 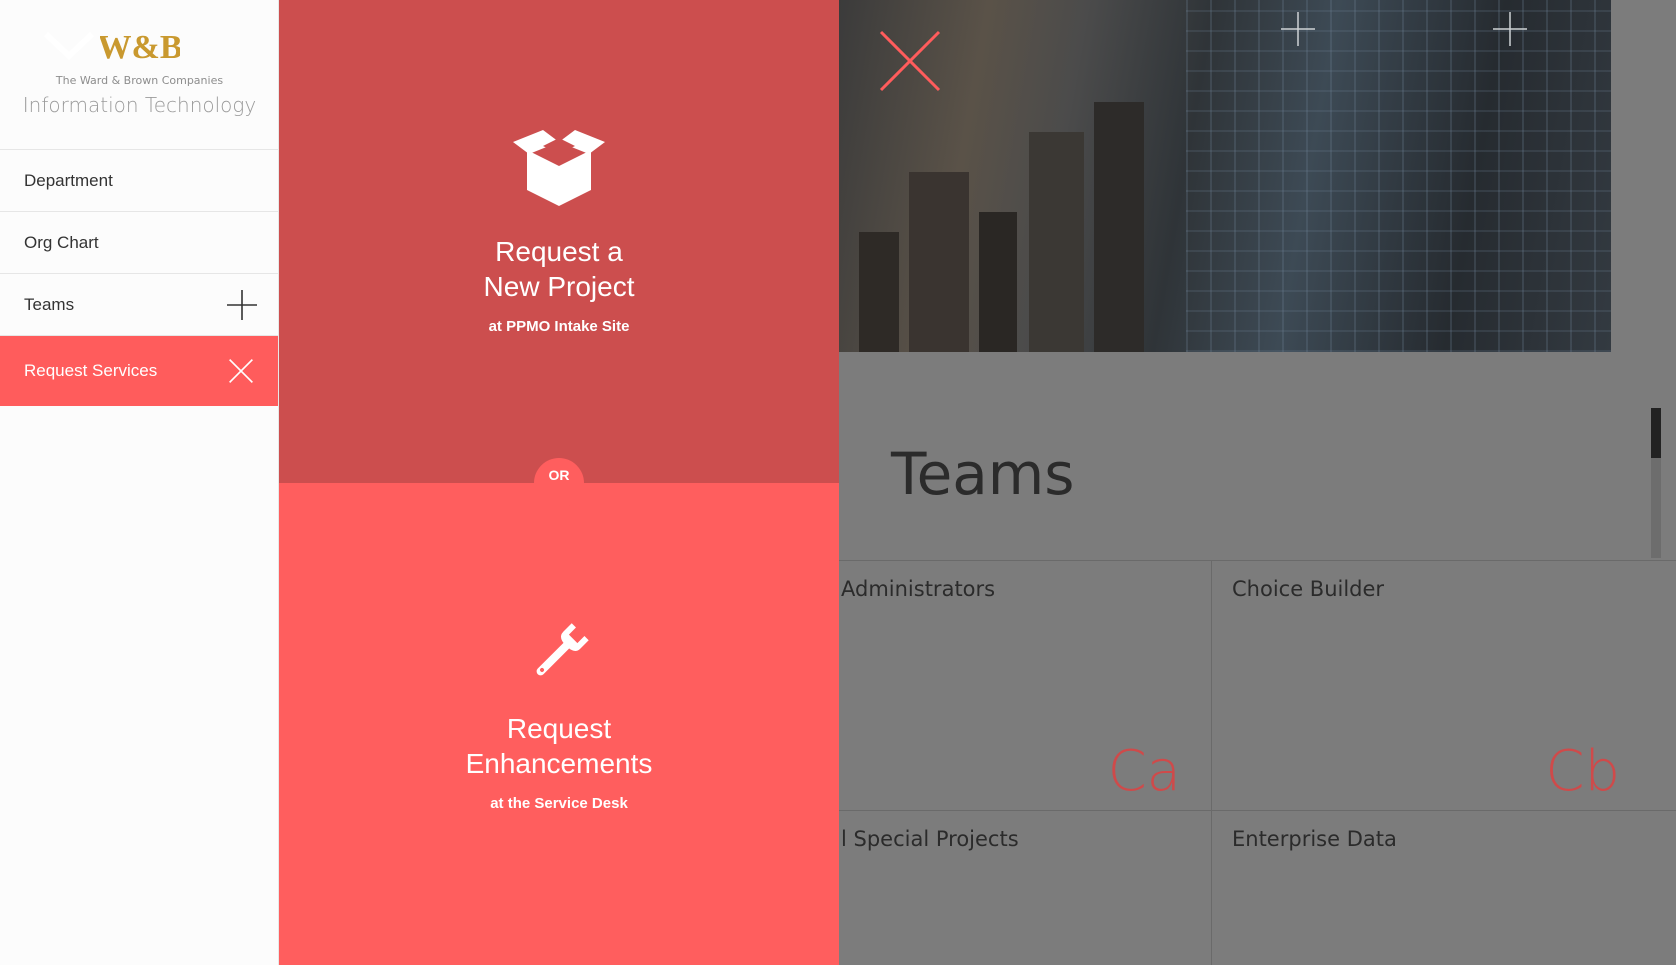 I want to click on department-title: Information Technology, so click(x=139, y=105).